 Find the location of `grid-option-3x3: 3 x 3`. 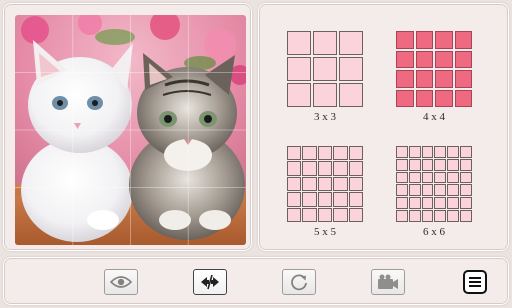

grid-option-3x3: 3 x 3 is located at coordinates (325, 79).